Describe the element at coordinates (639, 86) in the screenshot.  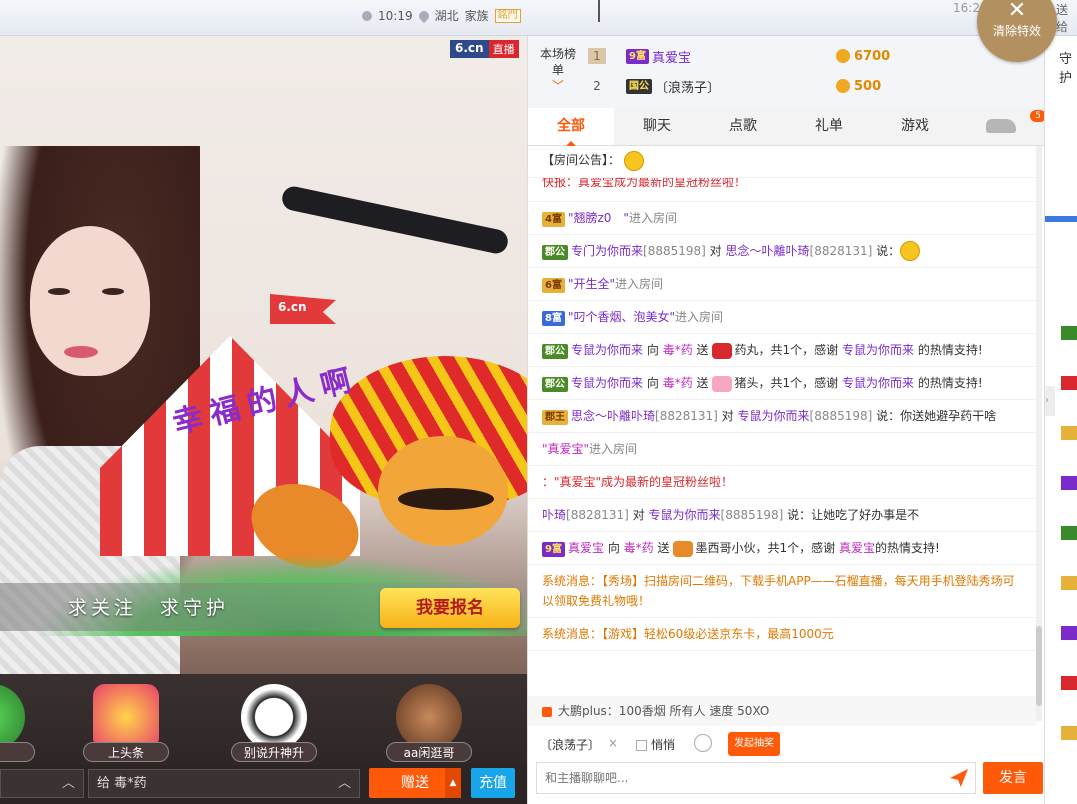
I see `level-badge: 国公` at that location.